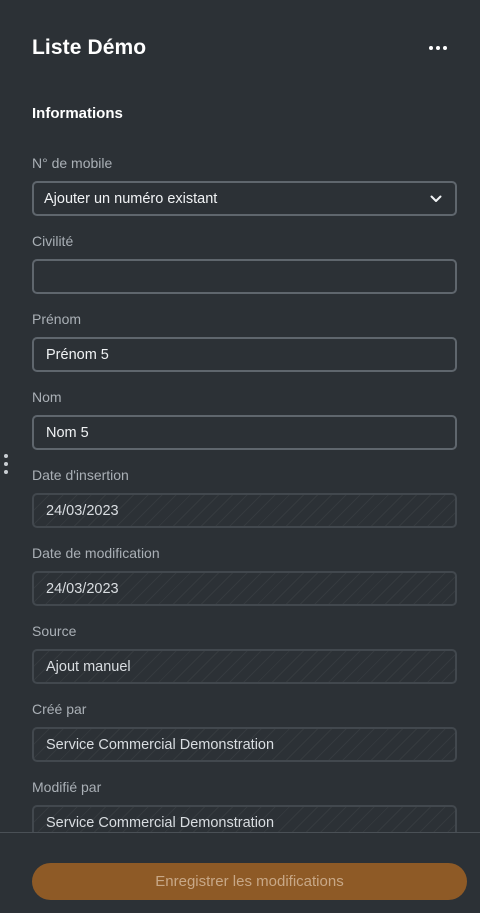  I want to click on resize-handle-icon, so click(6, 464).